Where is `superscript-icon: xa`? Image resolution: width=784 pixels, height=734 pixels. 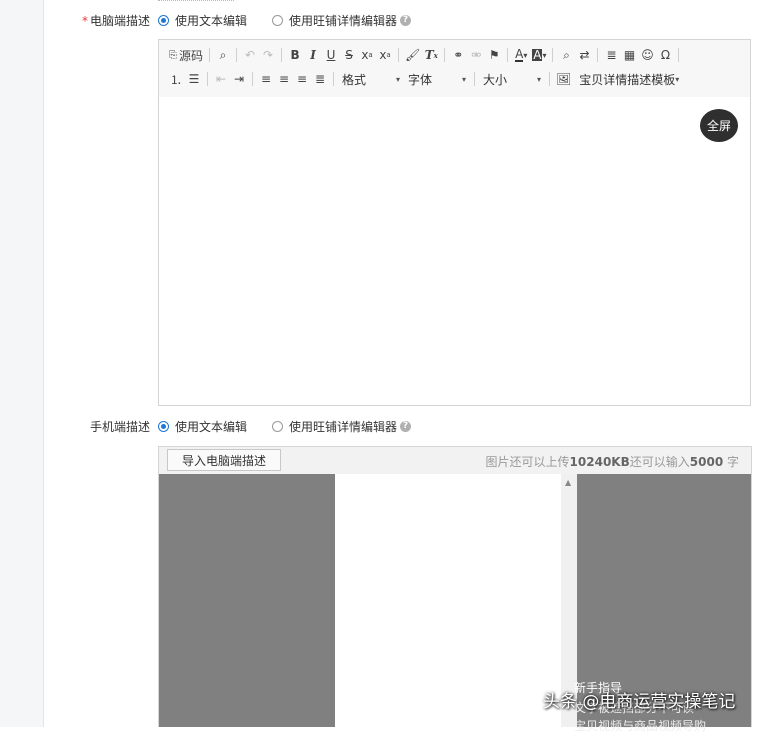 superscript-icon: xa is located at coordinates (385, 55).